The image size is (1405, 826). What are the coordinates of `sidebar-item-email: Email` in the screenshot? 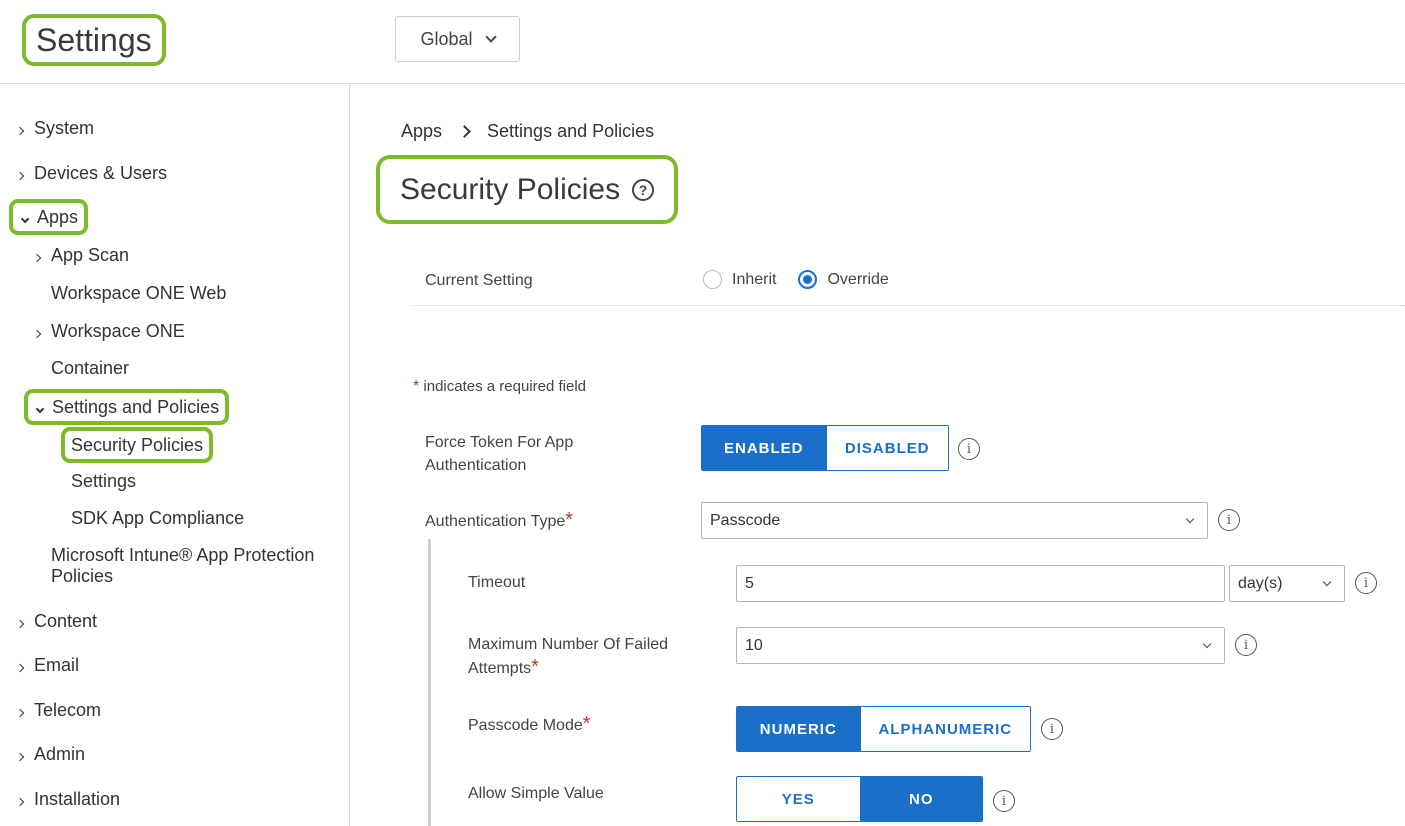 It's located at (46, 665).